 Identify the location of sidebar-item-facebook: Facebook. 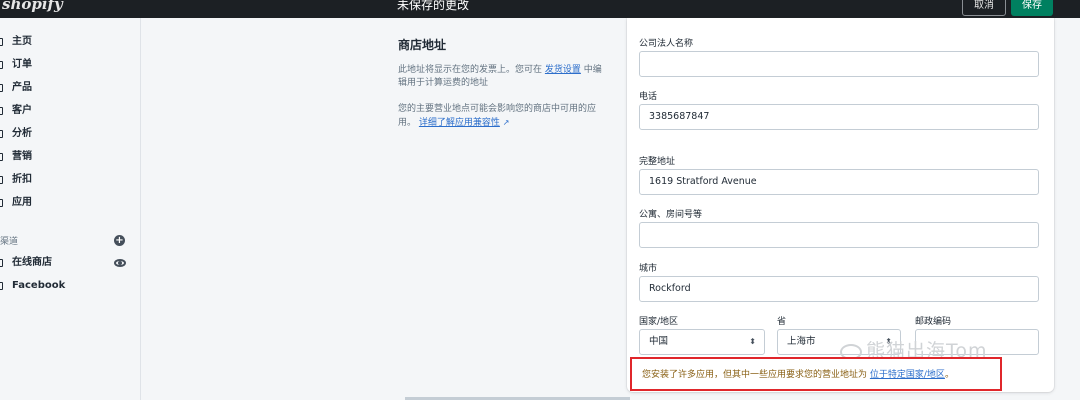
(70, 286).